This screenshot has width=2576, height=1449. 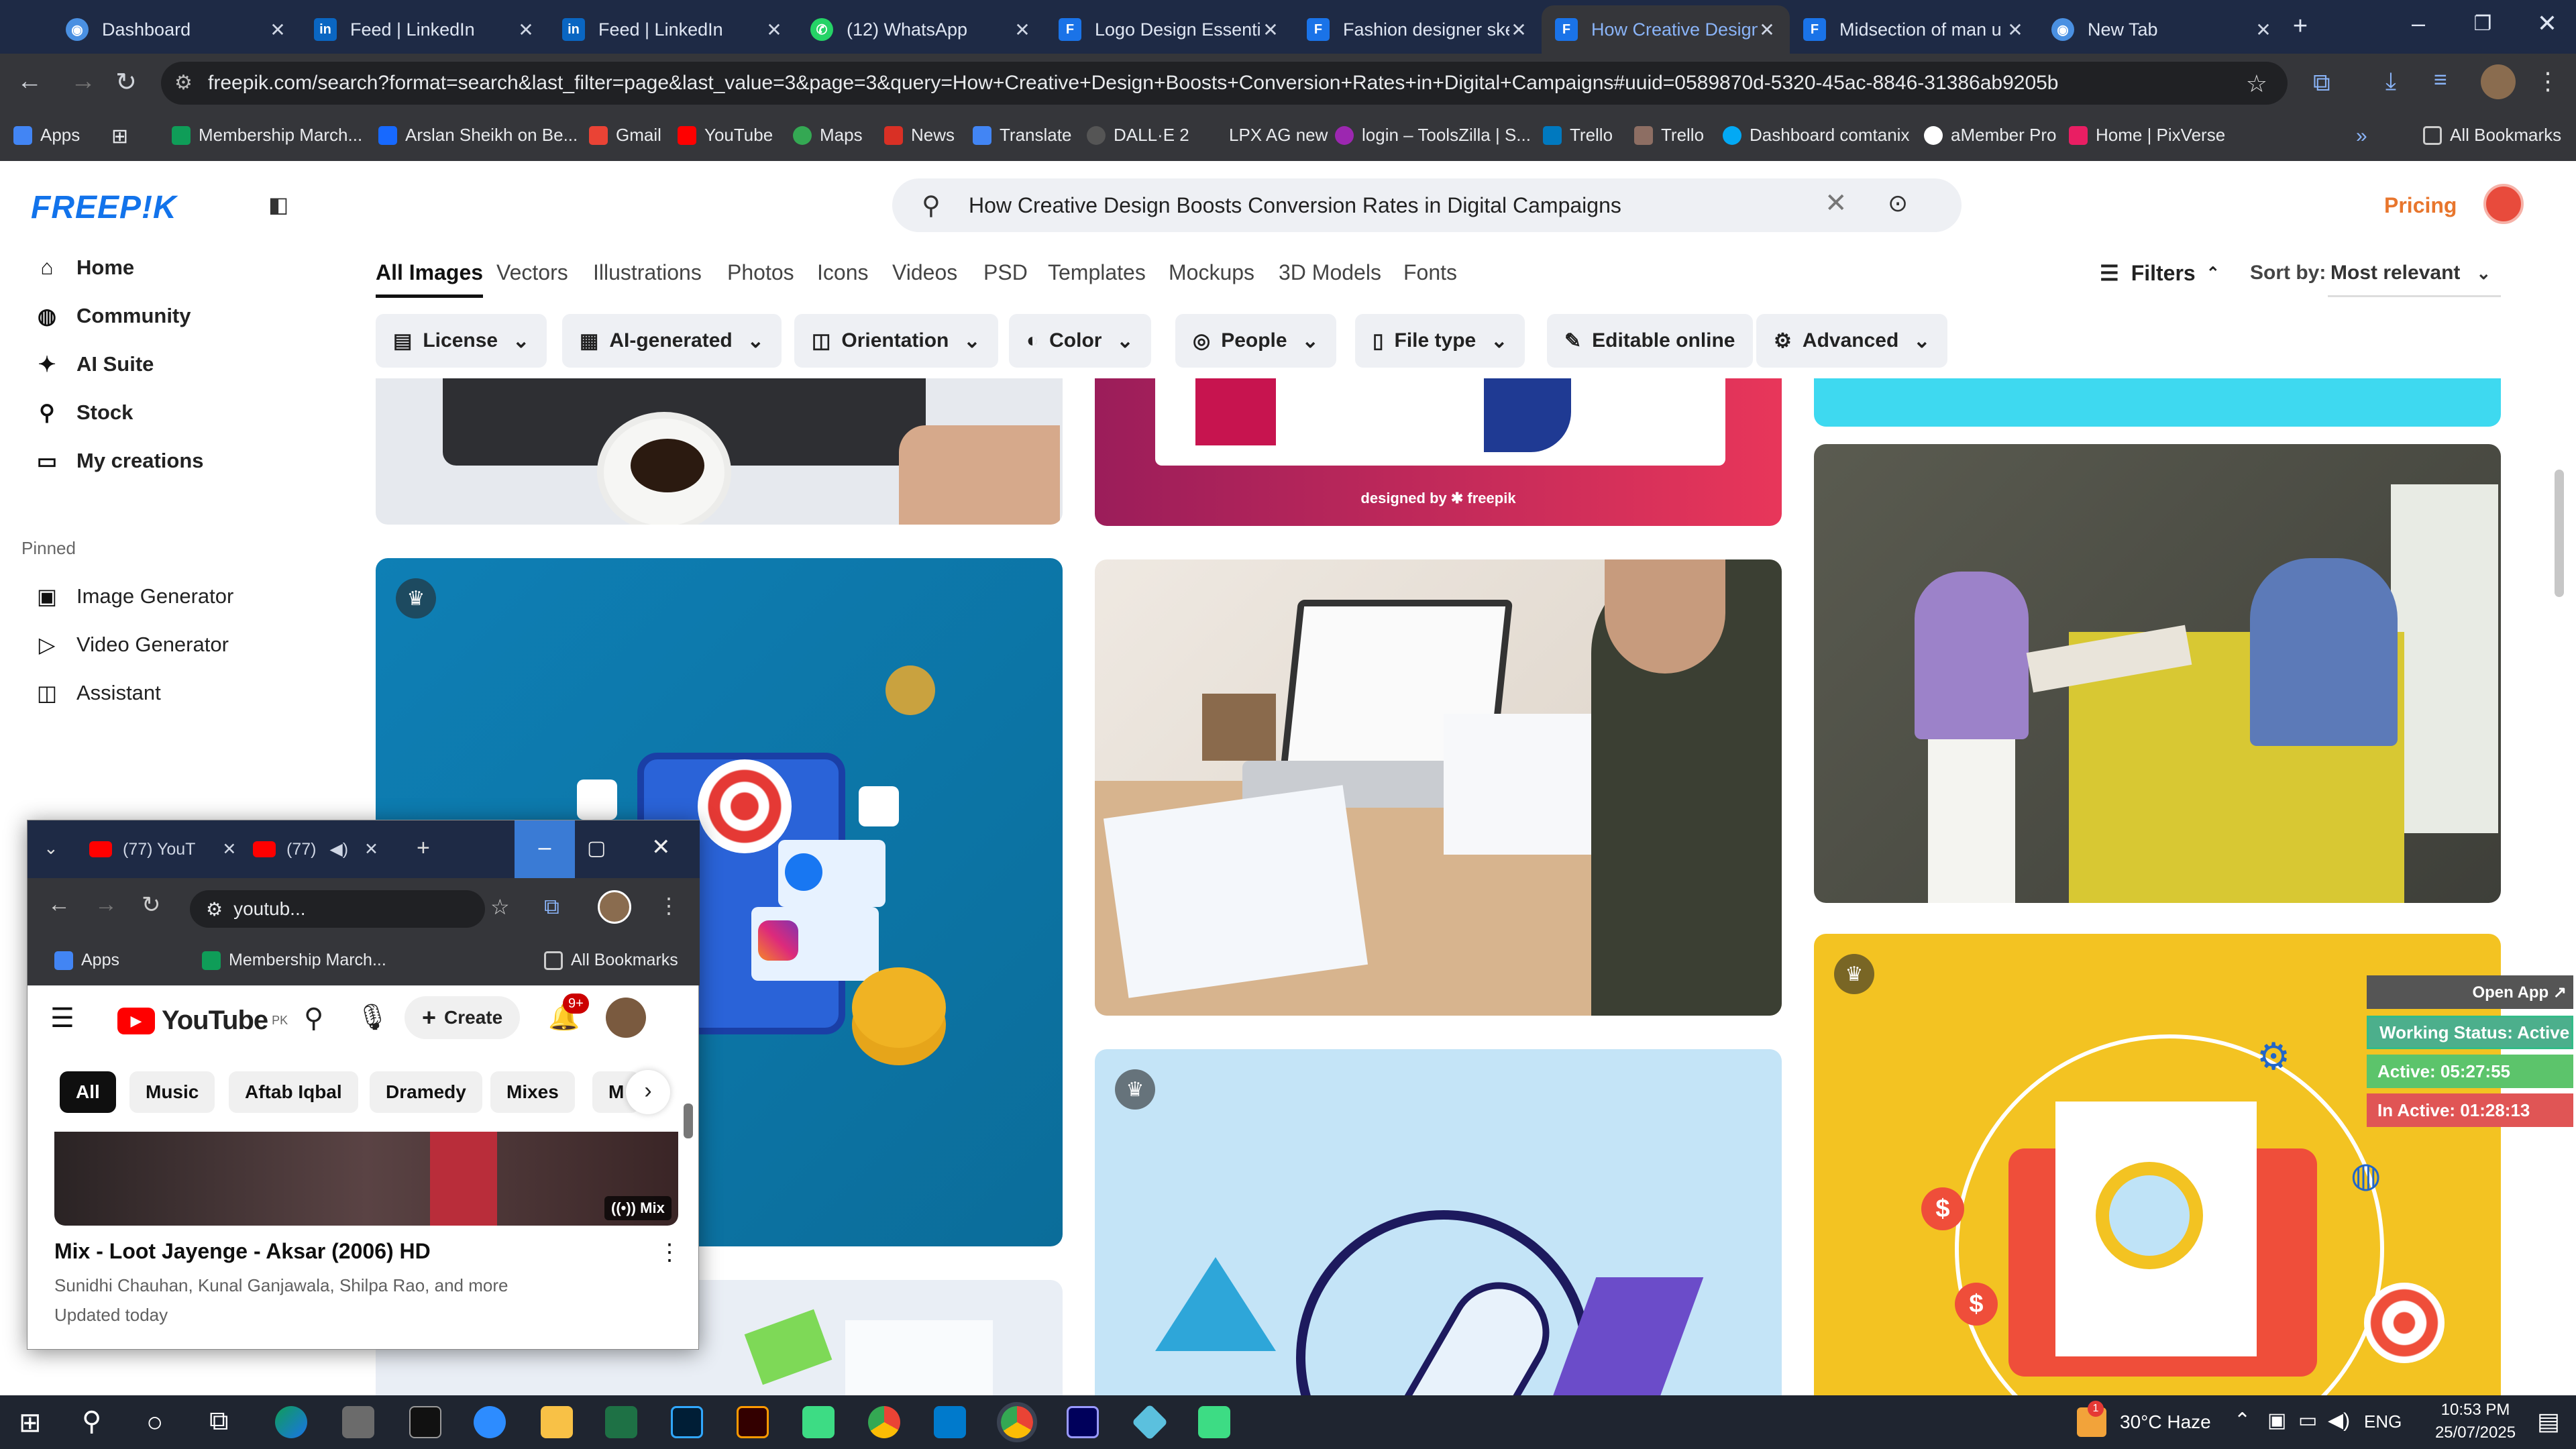 What do you see at coordinates (545, 849) in the screenshot?
I see `minimize-icon: –` at bounding box center [545, 849].